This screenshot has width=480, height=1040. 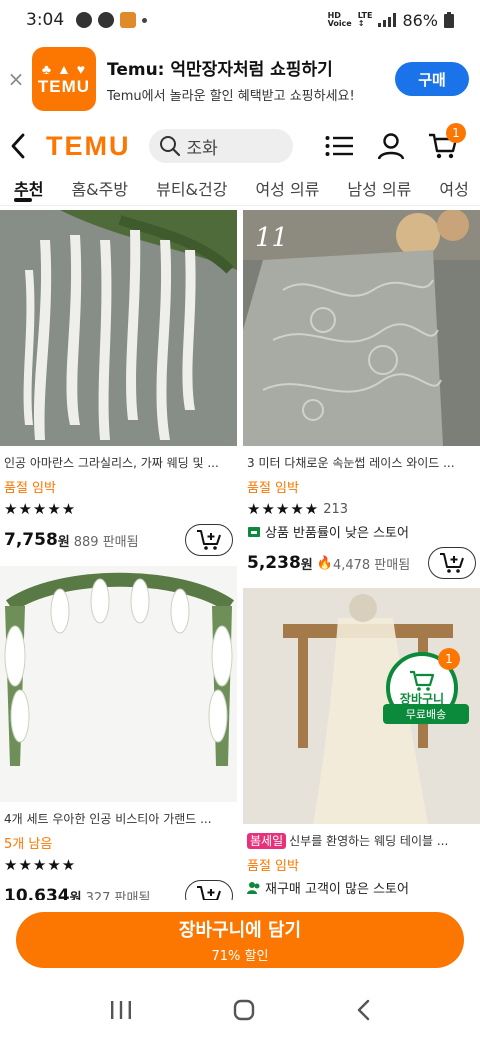 I want to click on tab-beauty-health: 뷰티&건강, so click(x=191, y=187).